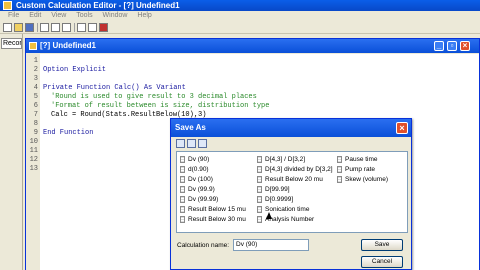 This screenshot has width=480, height=270. I want to click on list-item: D[99.99], so click(273, 189).